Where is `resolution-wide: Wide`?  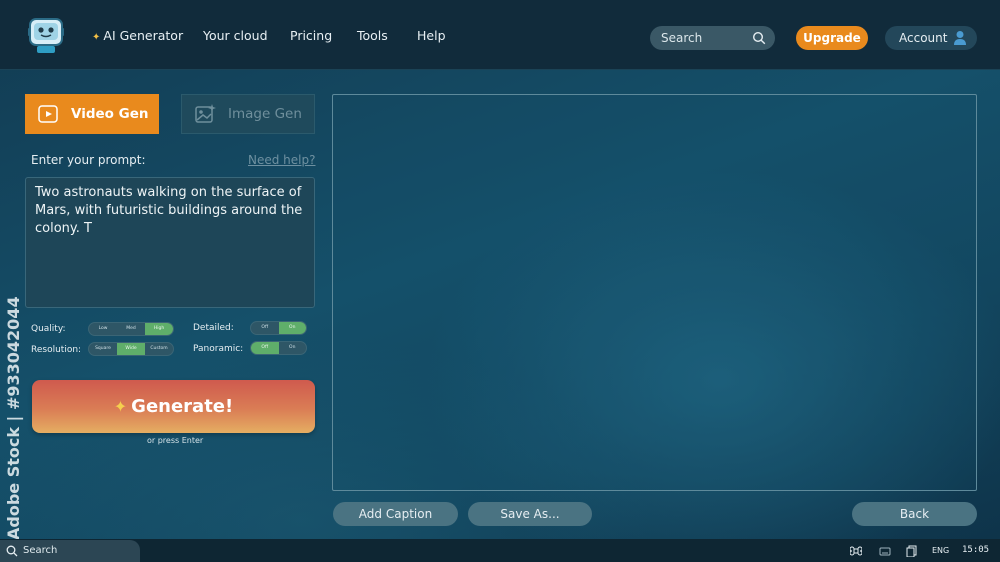 resolution-wide: Wide is located at coordinates (131, 349).